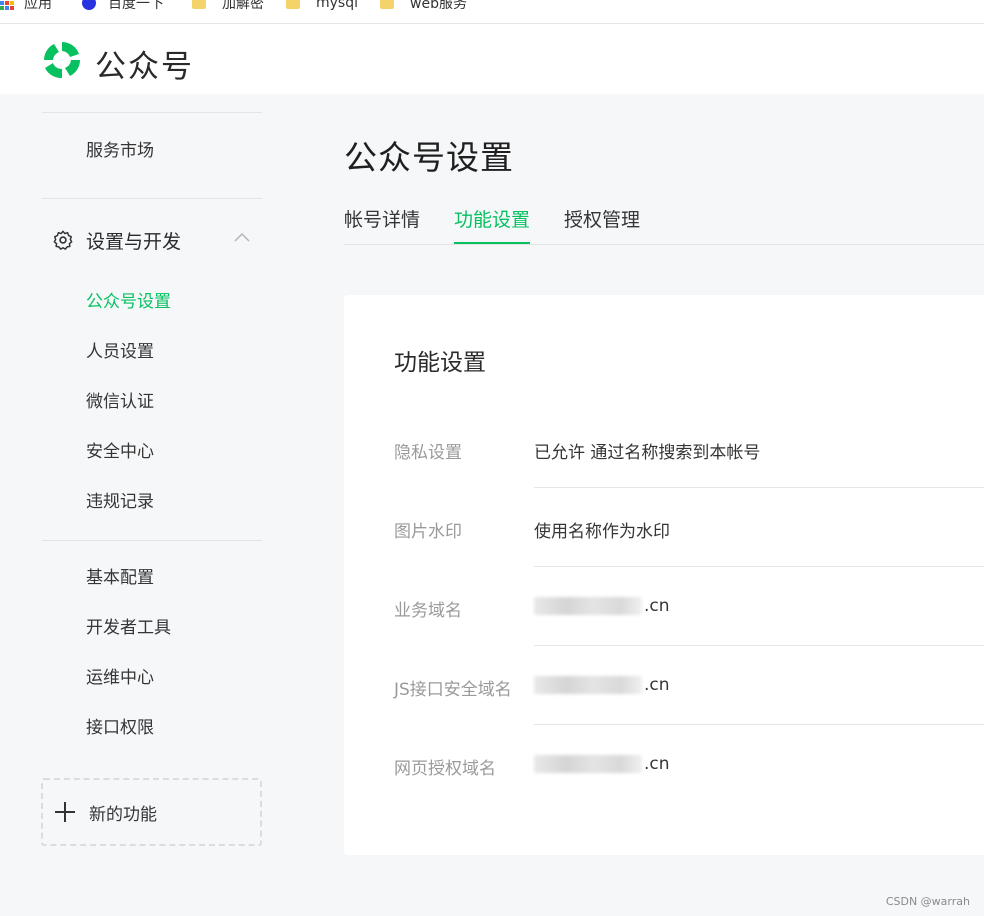  I want to click on sidebar-group-label: 设置与开发, so click(134, 241).